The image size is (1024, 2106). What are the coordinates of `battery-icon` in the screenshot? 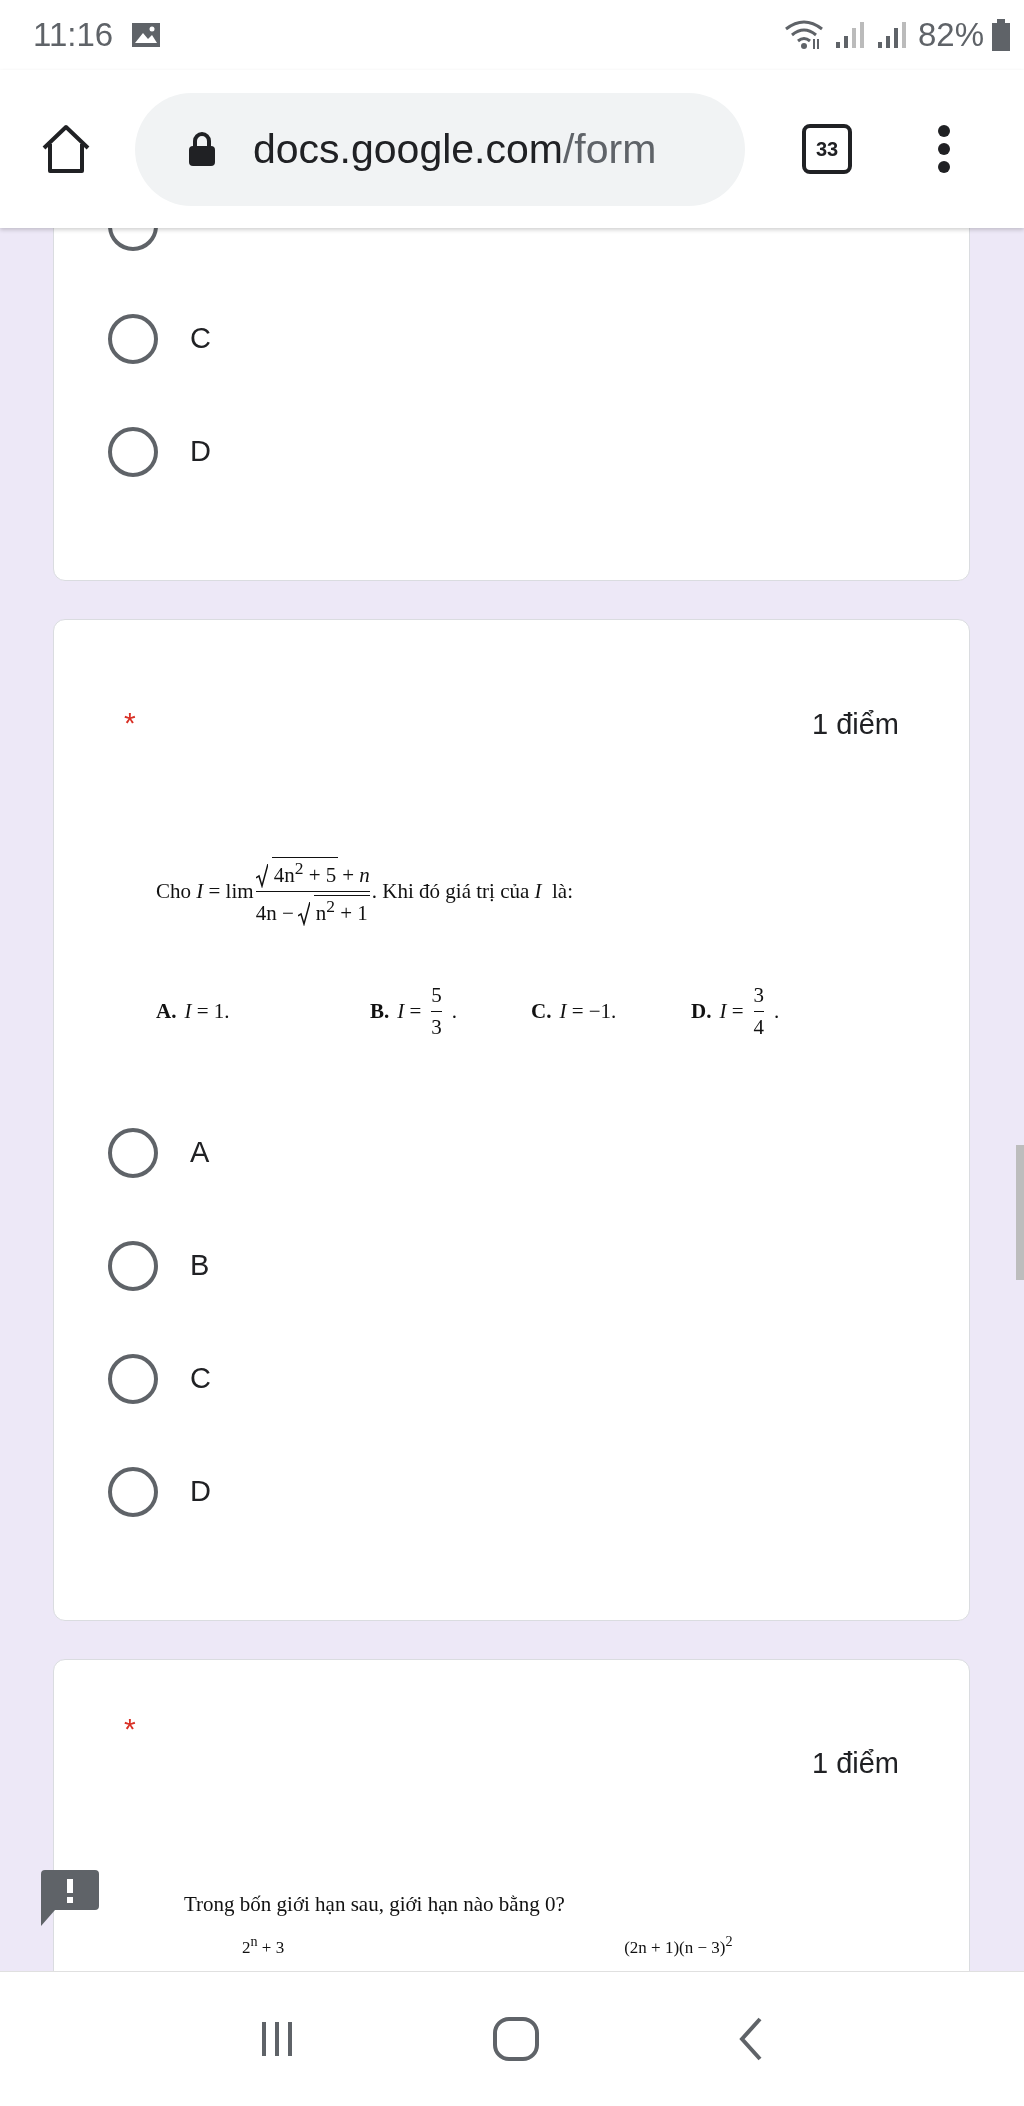 It's located at (1001, 35).